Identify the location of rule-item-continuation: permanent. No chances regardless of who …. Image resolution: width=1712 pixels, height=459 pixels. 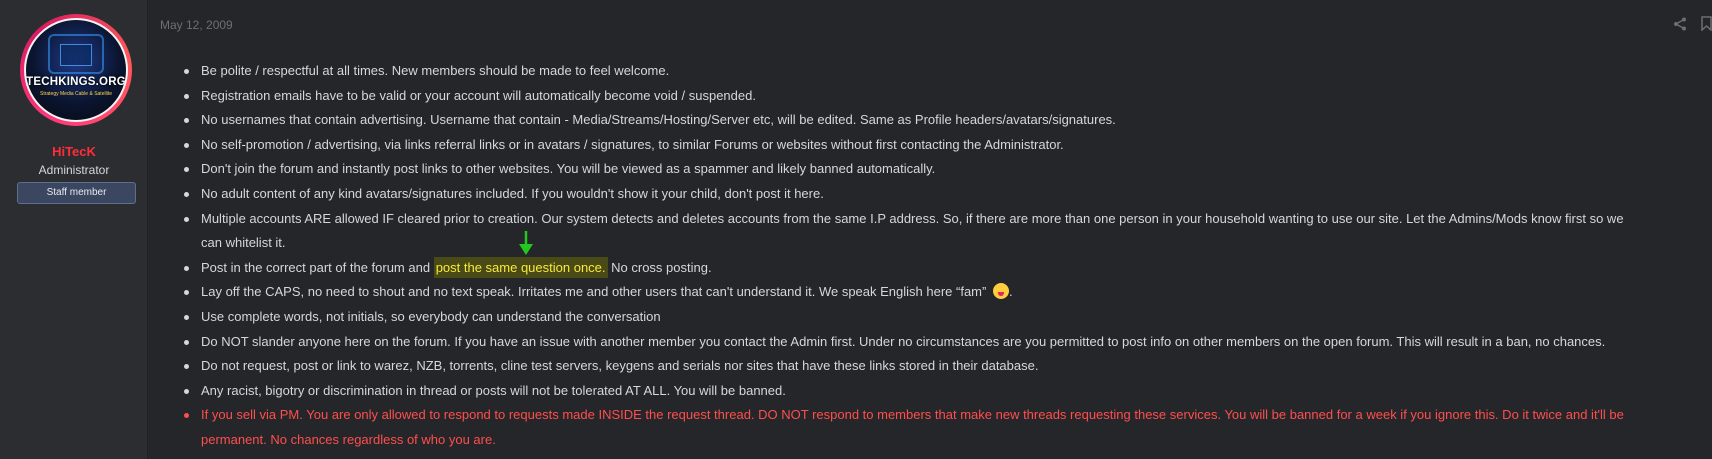
(947, 440).